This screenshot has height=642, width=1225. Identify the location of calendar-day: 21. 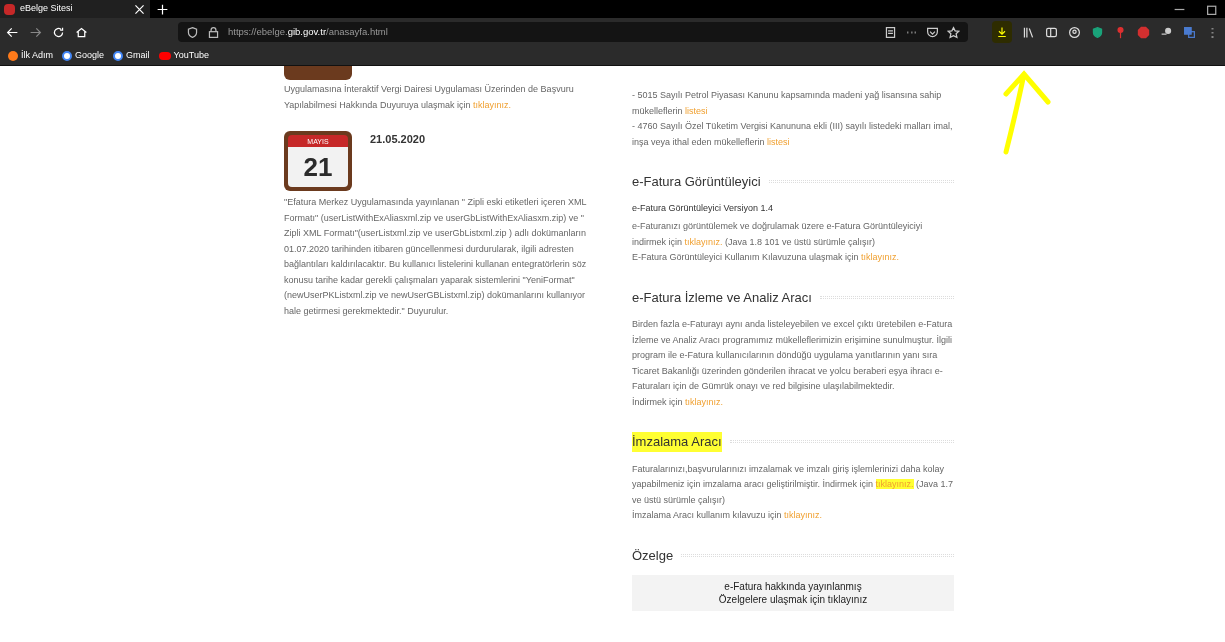
(318, 167).